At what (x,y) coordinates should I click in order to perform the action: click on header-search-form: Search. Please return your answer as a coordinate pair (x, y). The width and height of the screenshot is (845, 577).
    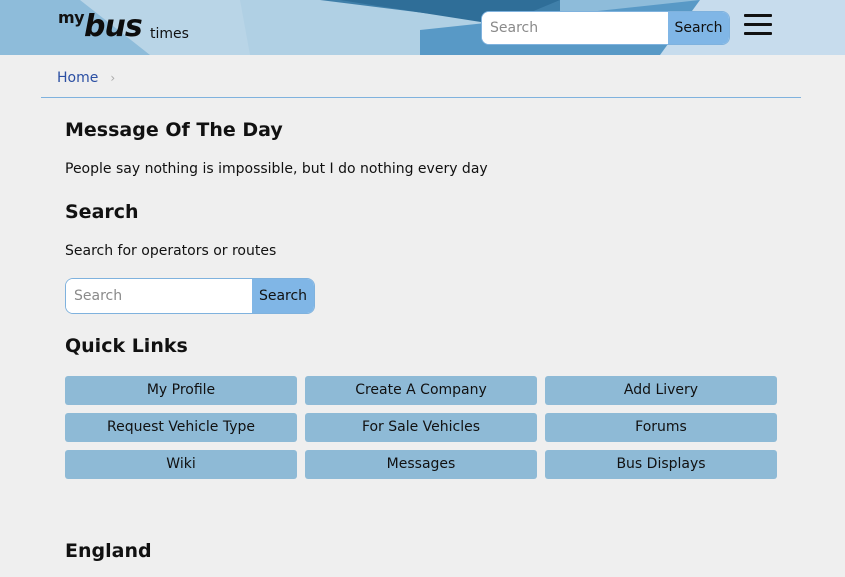
    Looking at the image, I should click on (605, 28).